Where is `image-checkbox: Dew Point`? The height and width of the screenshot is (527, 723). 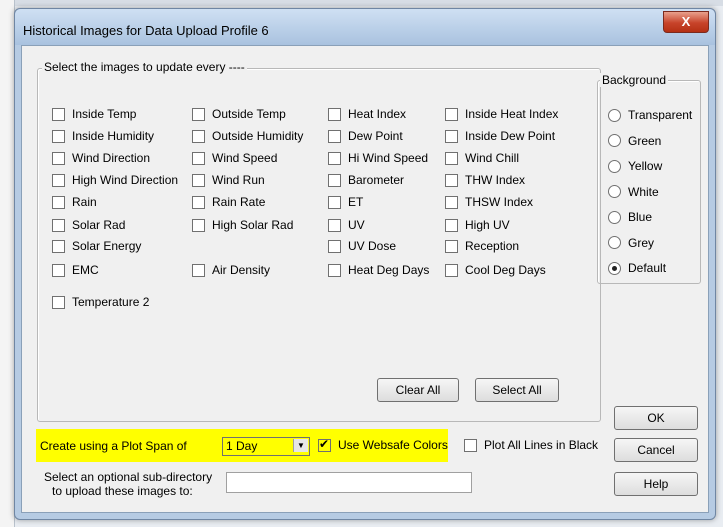
image-checkbox: Dew Point is located at coordinates (365, 136).